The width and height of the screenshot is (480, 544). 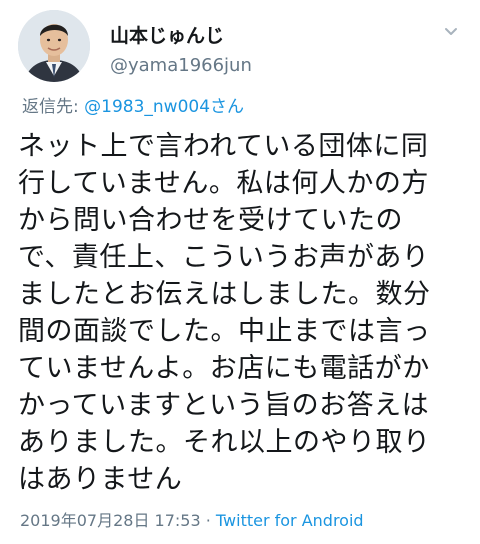 What do you see at coordinates (181, 36) in the screenshot?
I see `display-name: 山本じゅんじ` at bounding box center [181, 36].